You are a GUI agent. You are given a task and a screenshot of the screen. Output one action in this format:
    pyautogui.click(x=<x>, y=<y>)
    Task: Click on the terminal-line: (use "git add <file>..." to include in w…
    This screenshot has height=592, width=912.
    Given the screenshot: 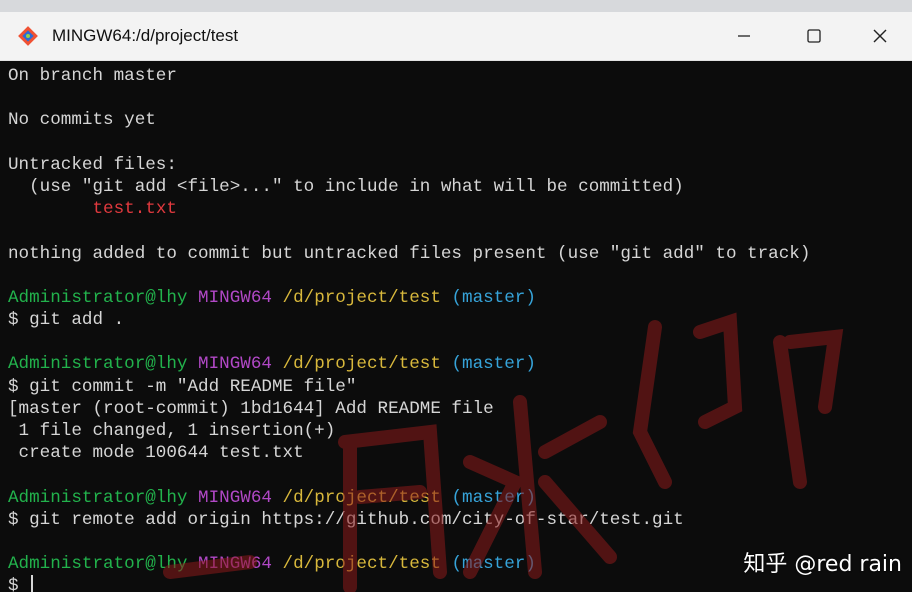 What is the action you would take?
    pyautogui.click(x=456, y=187)
    